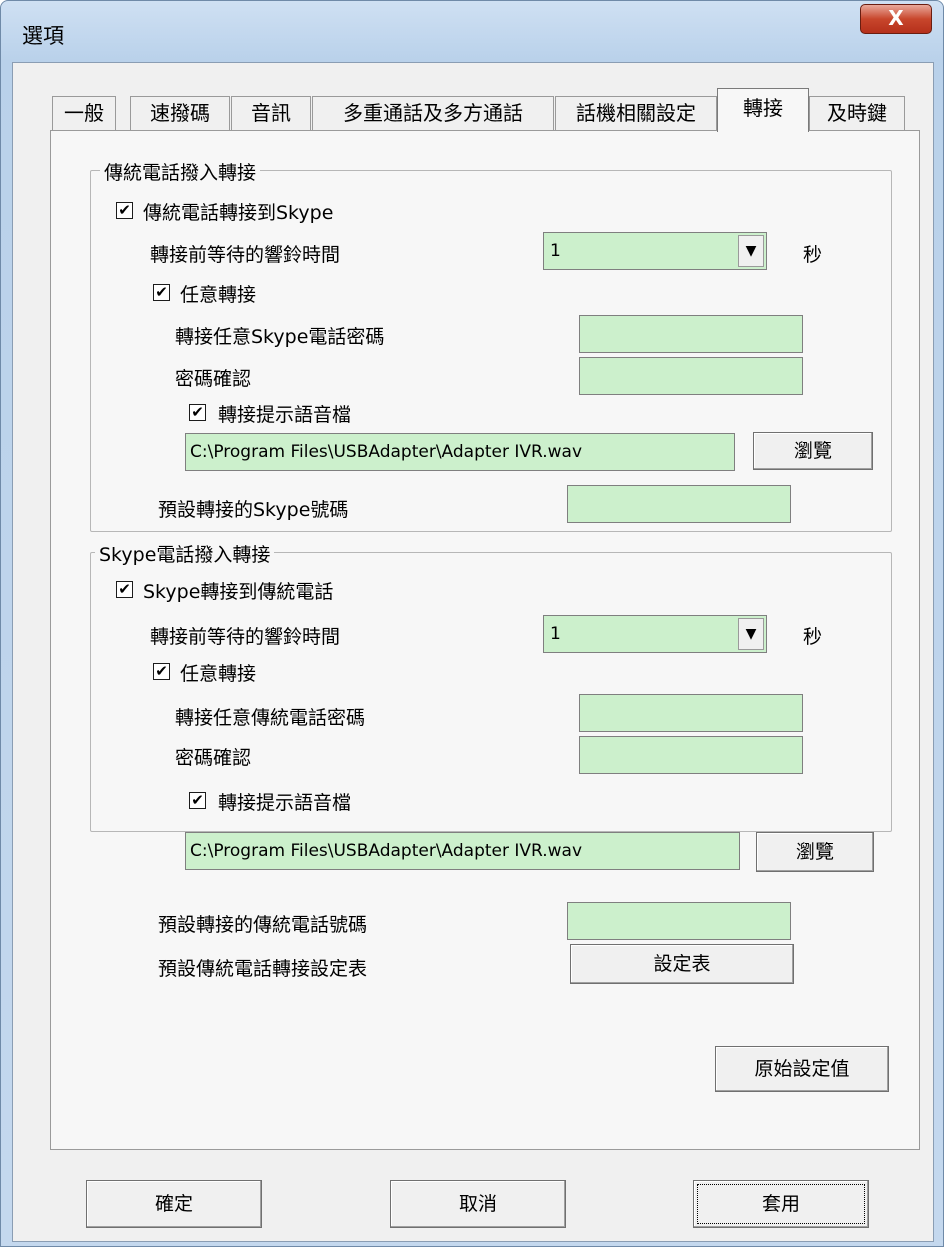 The image size is (944, 1247). What do you see at coordinates (218, 674) in the screenshot?
I see `skype-any-forward-label: 任意轉接` at bounding box center [218, 674].